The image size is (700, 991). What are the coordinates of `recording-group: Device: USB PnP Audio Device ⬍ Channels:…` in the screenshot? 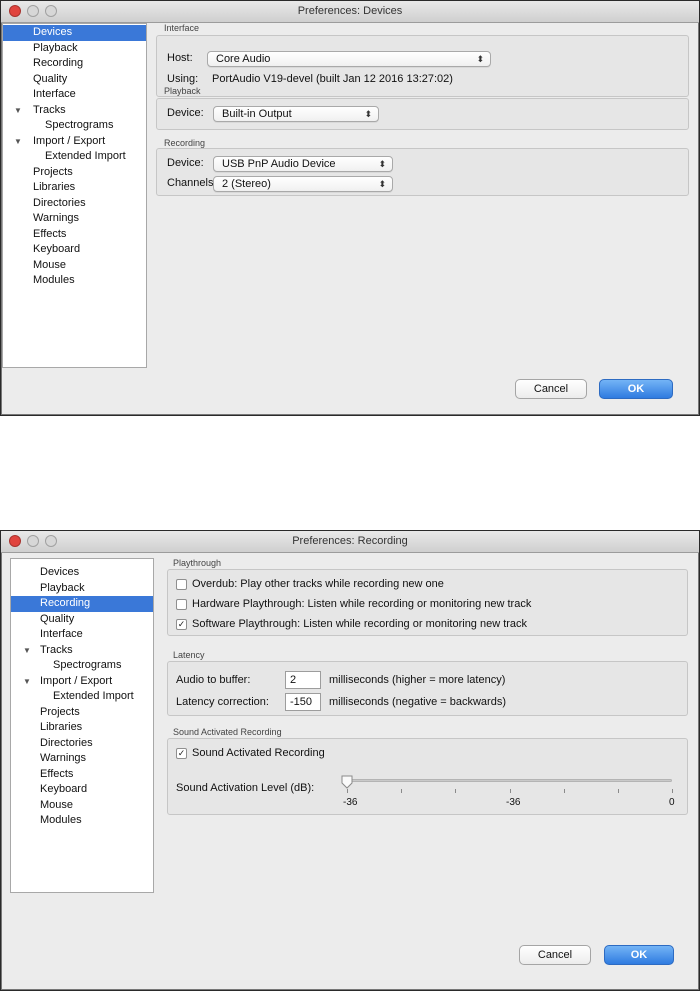 It's located at (422, 172).